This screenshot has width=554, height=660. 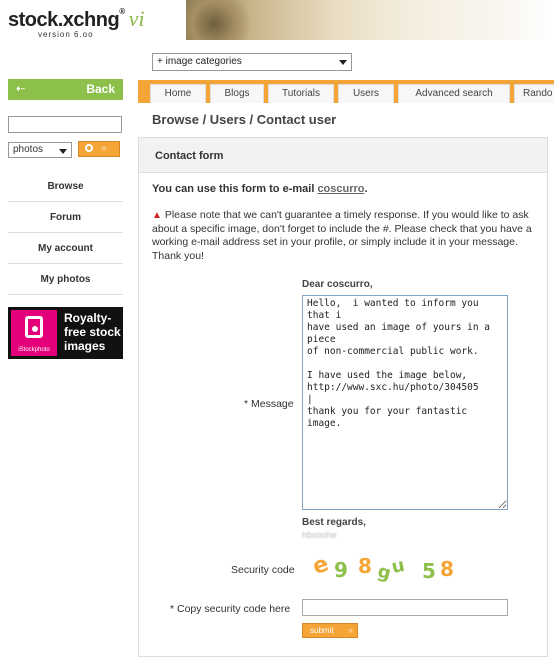 I want to click on regards-label: Best regards,, so click(x=334, y=522).